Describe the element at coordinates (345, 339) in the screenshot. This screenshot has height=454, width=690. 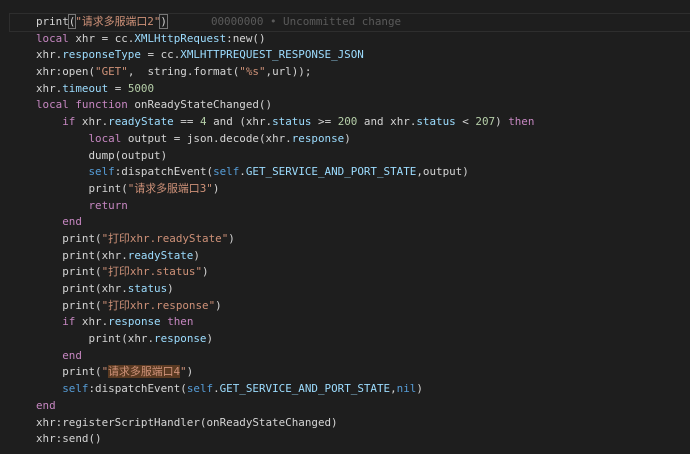
I see `code-line: print(xhr.response)` at that location.